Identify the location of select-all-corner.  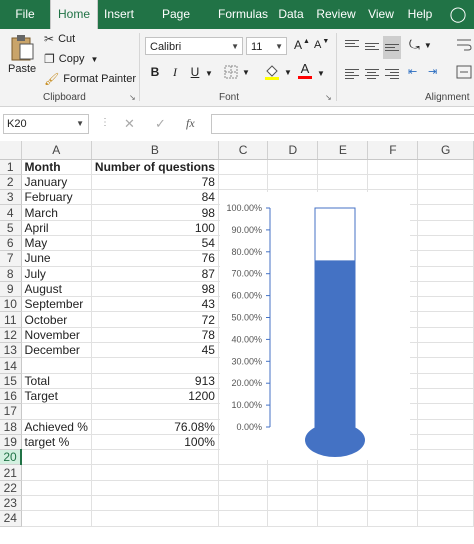
(11, 150).